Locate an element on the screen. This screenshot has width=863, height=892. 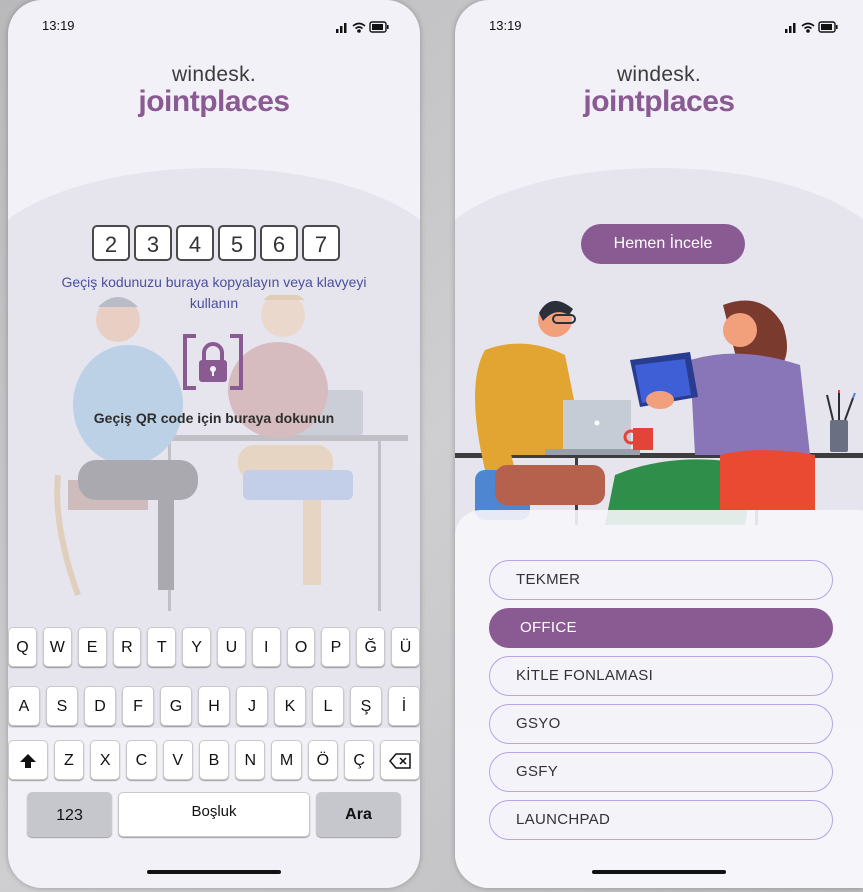
keyboard-row-4: 123 Boşluk Ara is located at coordinates (214, 814).